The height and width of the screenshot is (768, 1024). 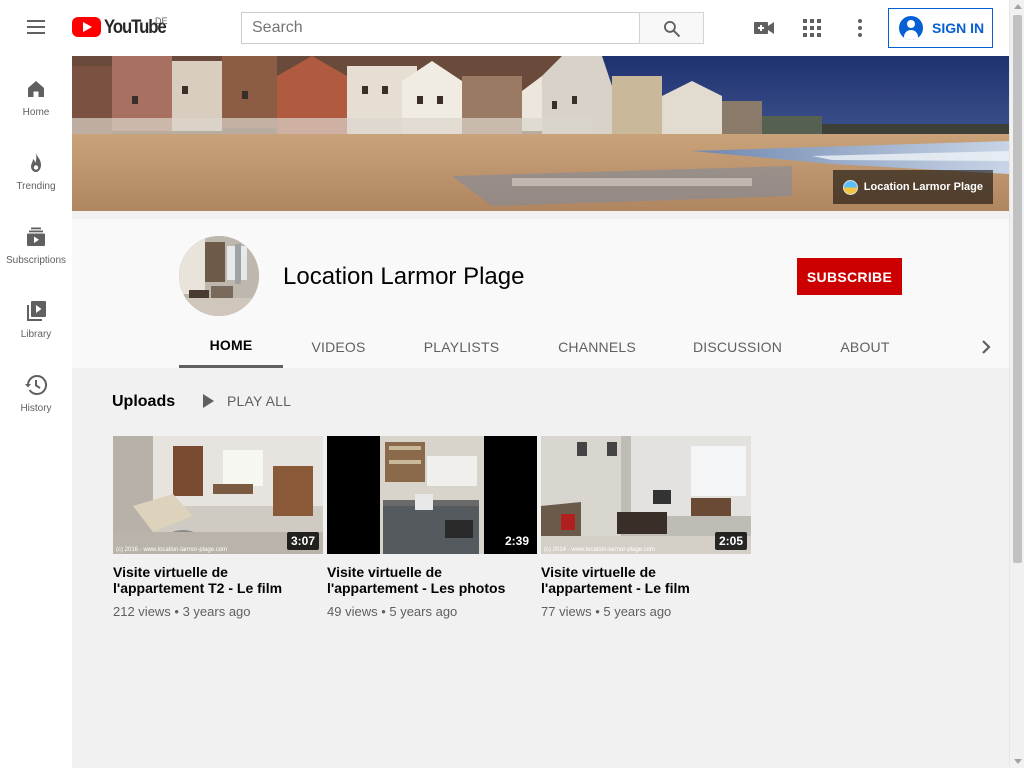 I want to click on sign-in-button: SIGN IN, so click(x=940, y=28).